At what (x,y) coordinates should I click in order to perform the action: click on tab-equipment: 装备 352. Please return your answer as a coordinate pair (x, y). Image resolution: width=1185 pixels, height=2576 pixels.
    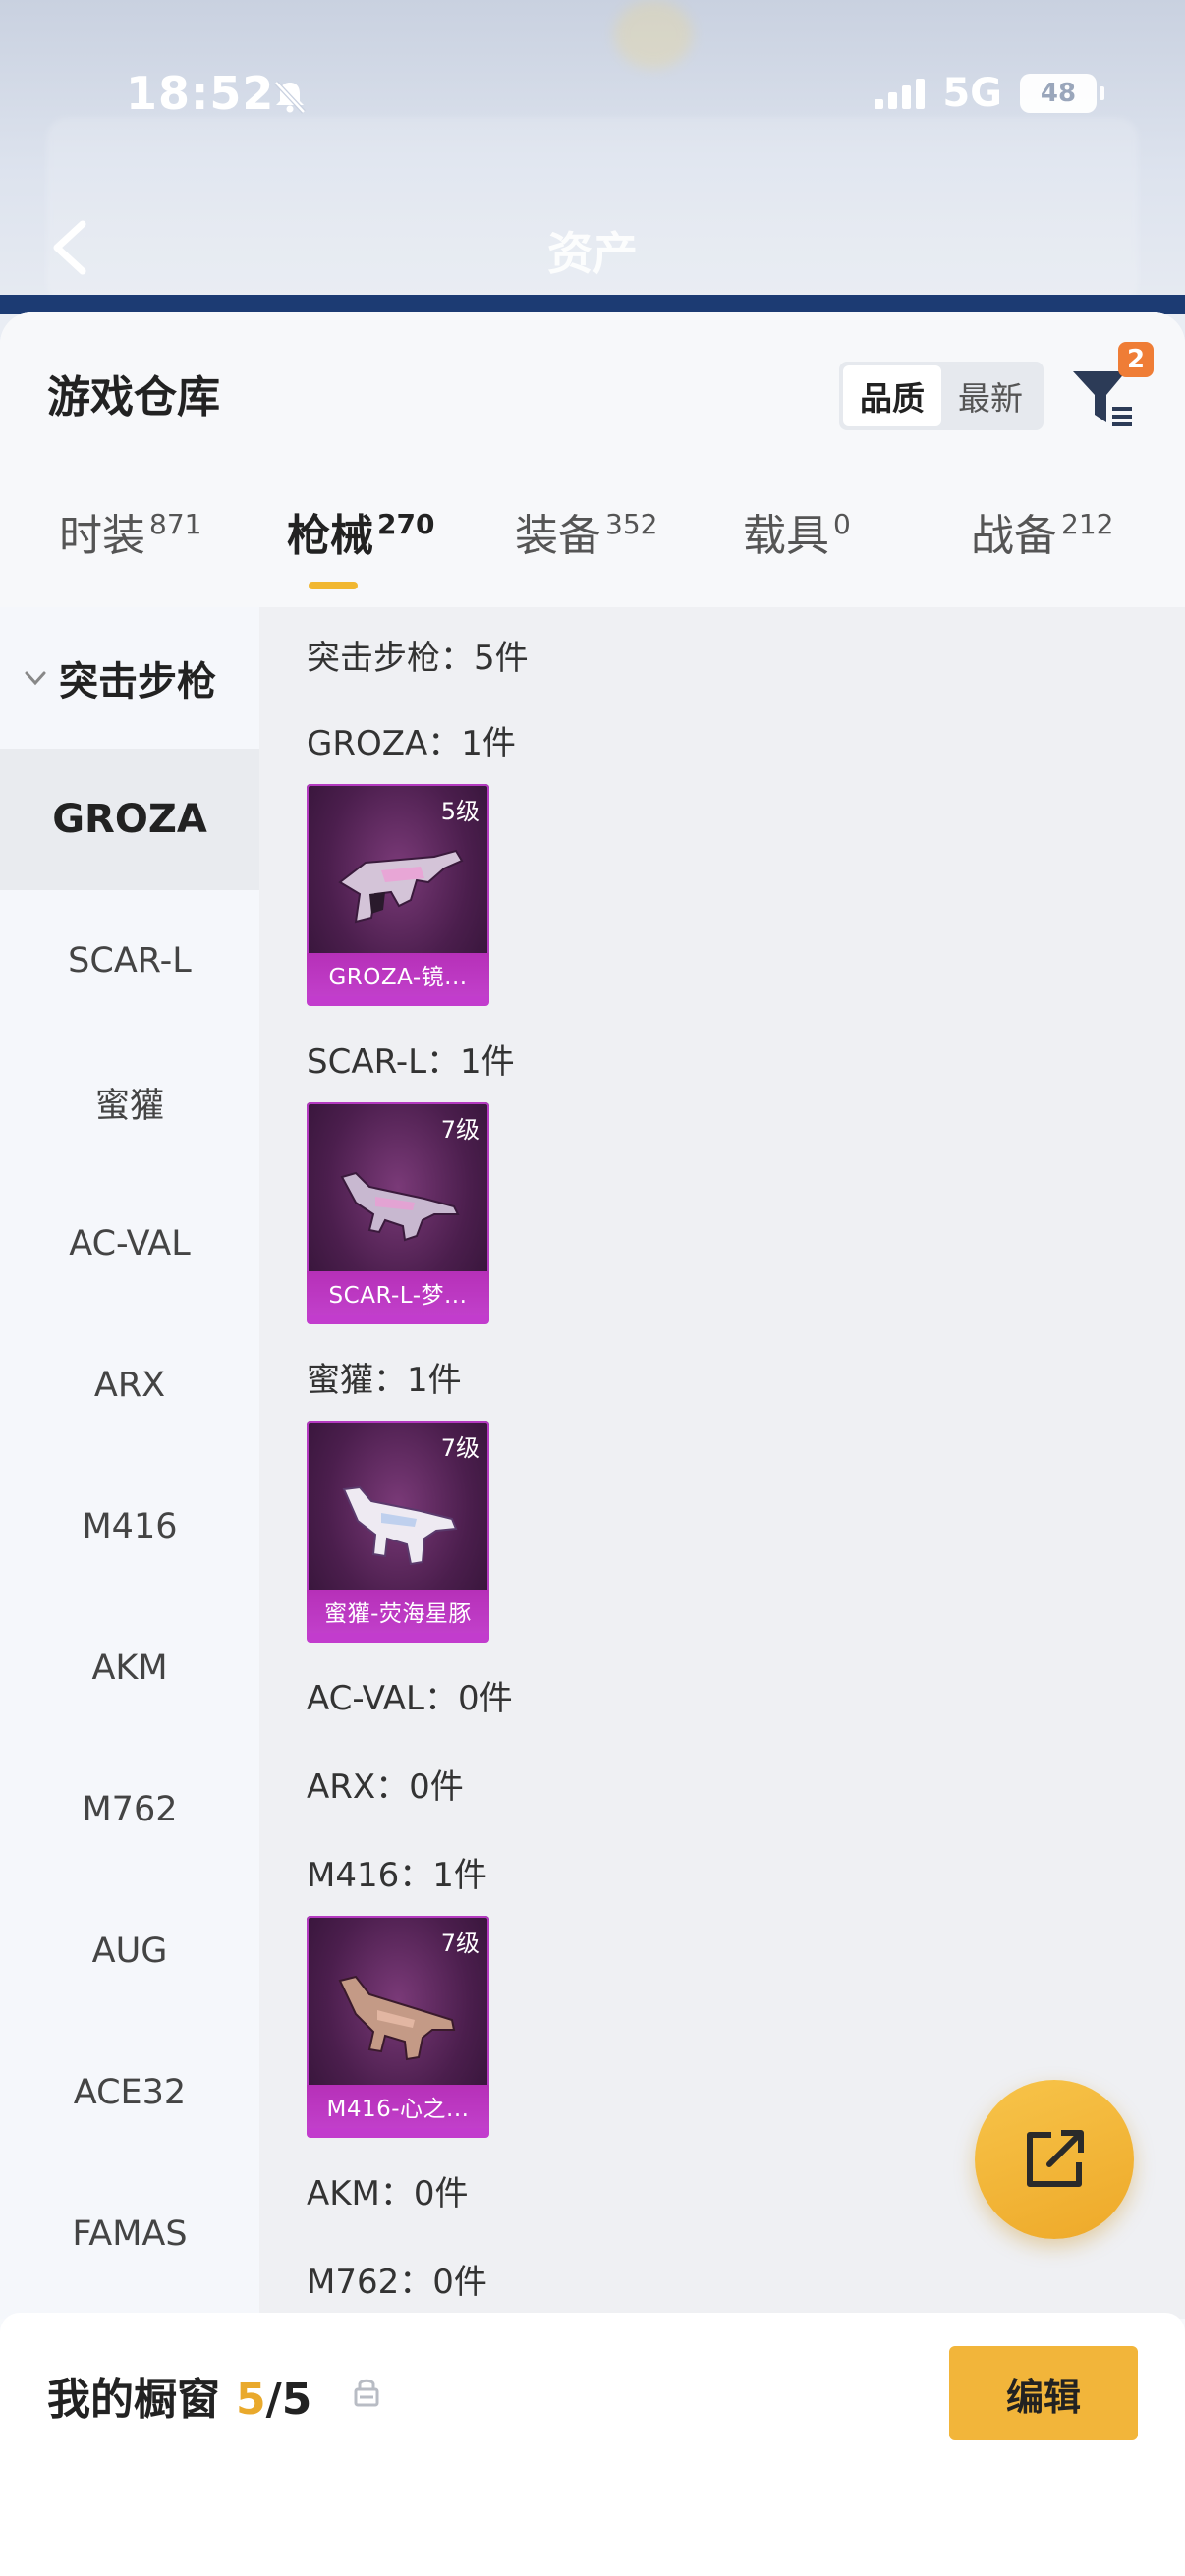
    Looking at the image, I should click on (586, 548).